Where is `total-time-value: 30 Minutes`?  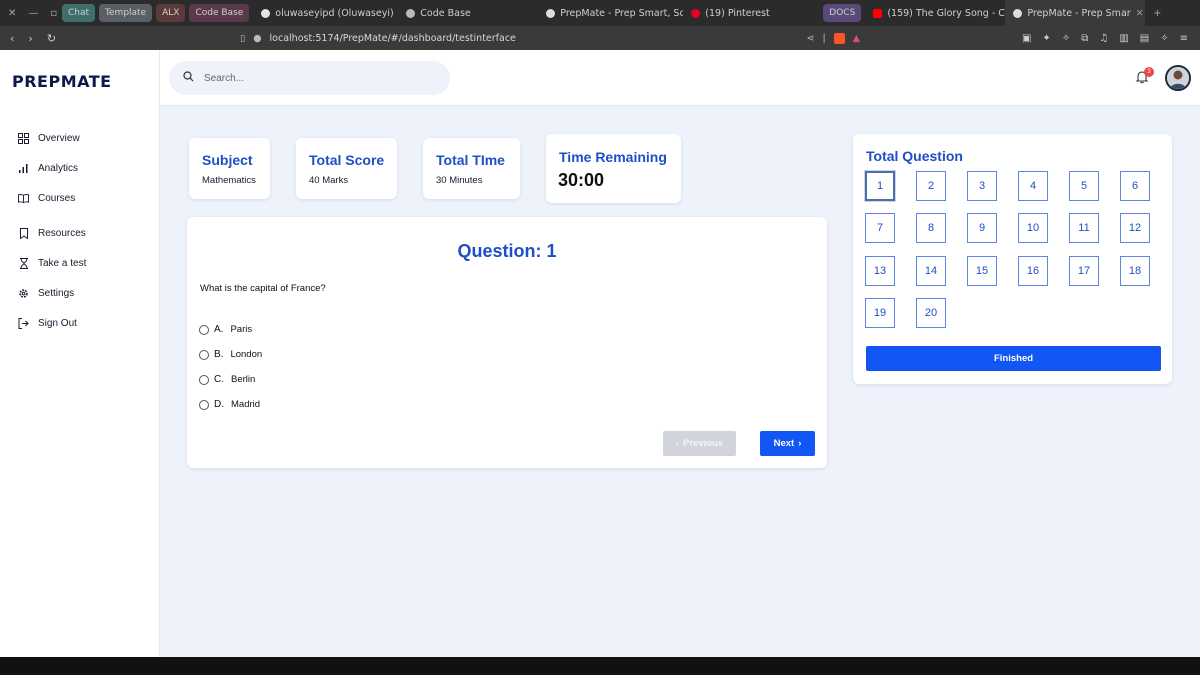
total-time-value: 30 Minutes is located at coordinates (459, 180).